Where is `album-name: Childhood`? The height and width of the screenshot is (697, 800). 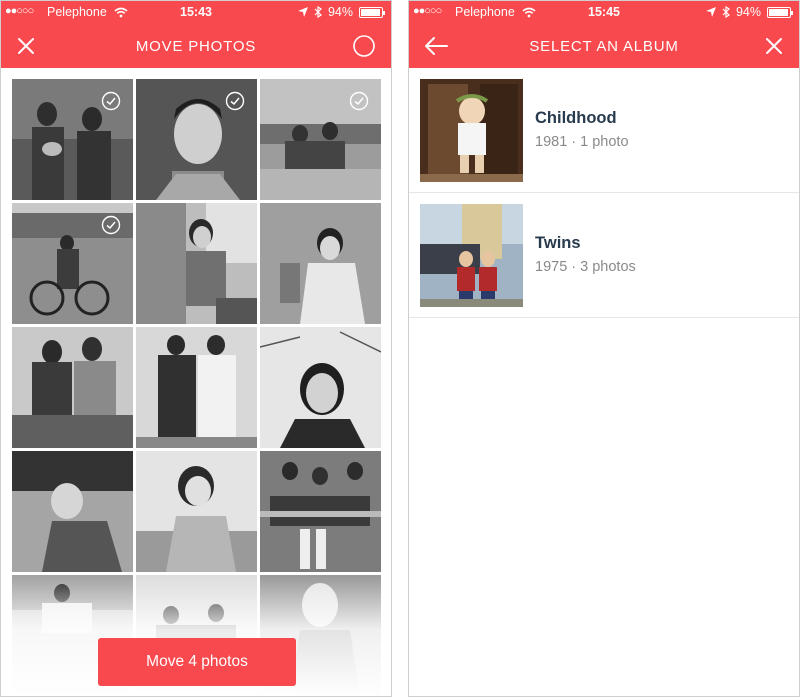 album-name: Childhood is located at coordinates (576, 118).